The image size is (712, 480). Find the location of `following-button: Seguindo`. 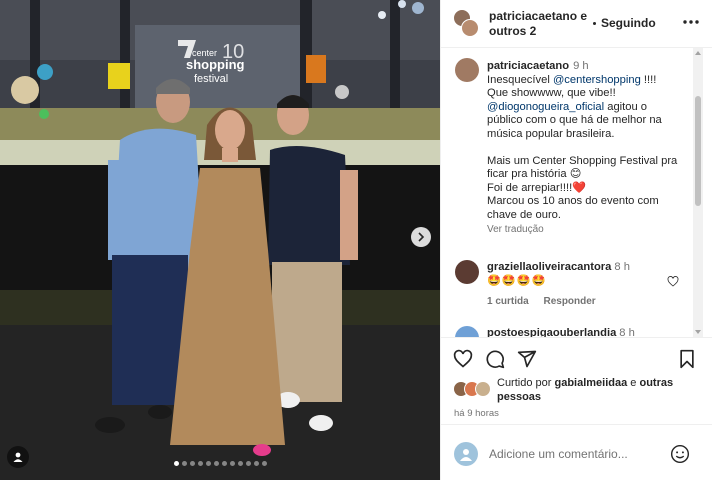

following-button: Seguindo is located at coordinates (628, 23).